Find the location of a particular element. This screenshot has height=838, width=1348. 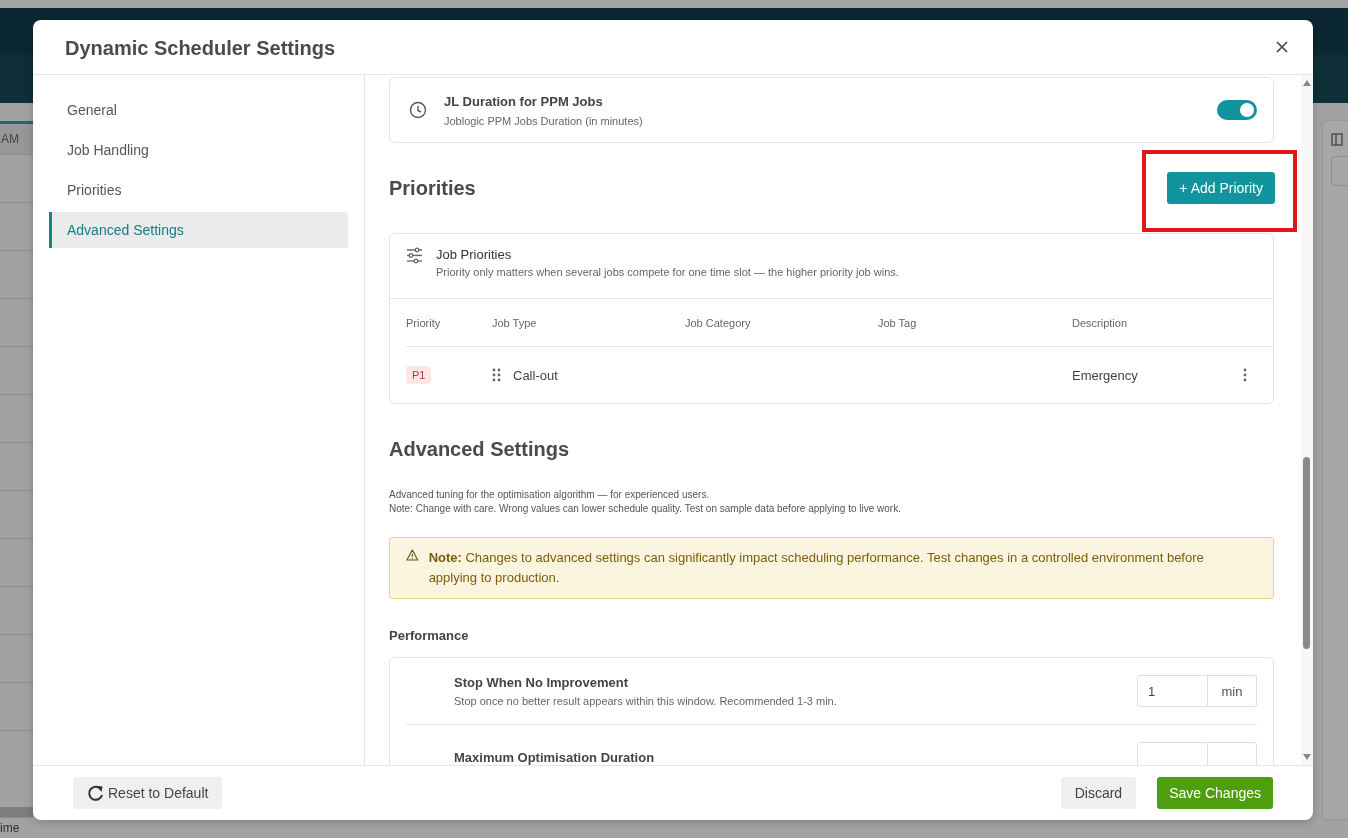

warning-text: Note: Changes to advanced settings can significantly impact scheduling performance. Test changes in a controlled environment before applying to production. is located at coordinates (816, 568).